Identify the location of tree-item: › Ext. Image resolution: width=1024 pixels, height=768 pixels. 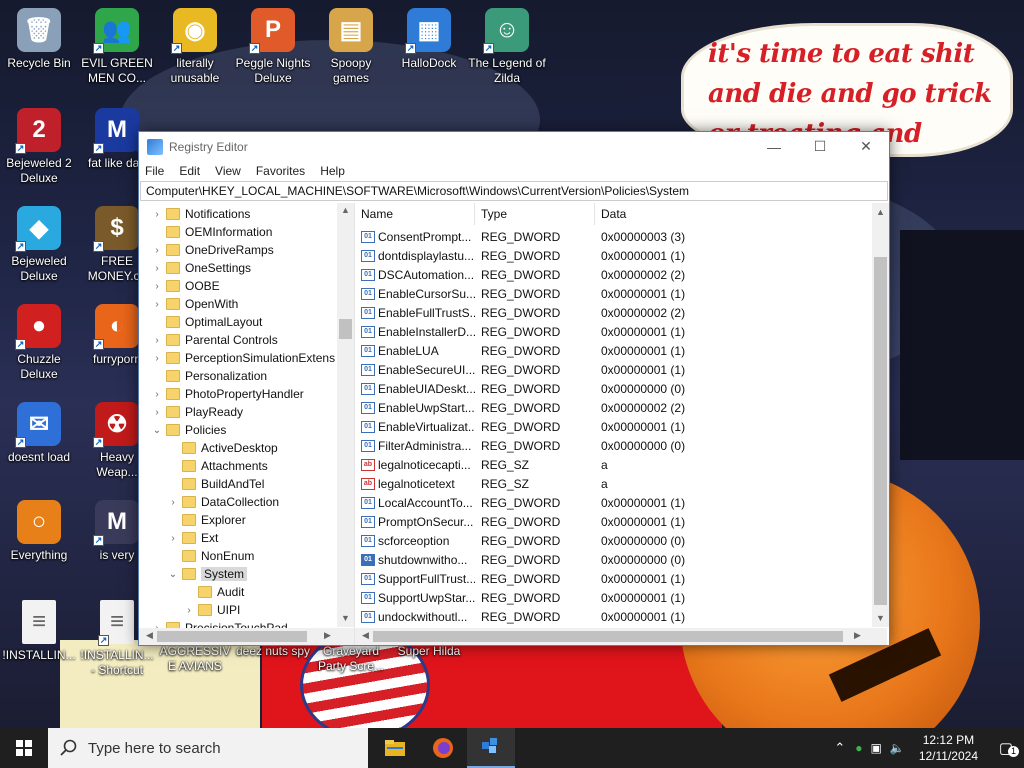
(192, 538).